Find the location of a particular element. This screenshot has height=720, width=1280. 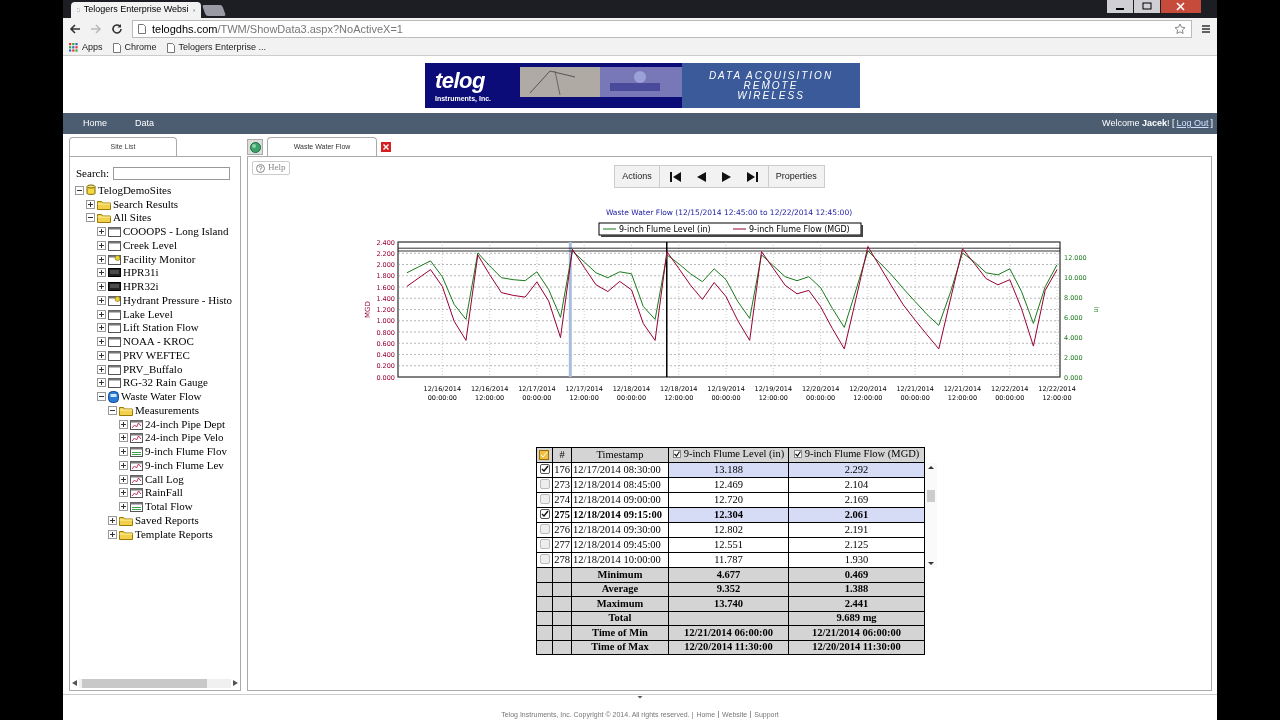

tree-item: Lake Level is located at coordinates (148, 314).